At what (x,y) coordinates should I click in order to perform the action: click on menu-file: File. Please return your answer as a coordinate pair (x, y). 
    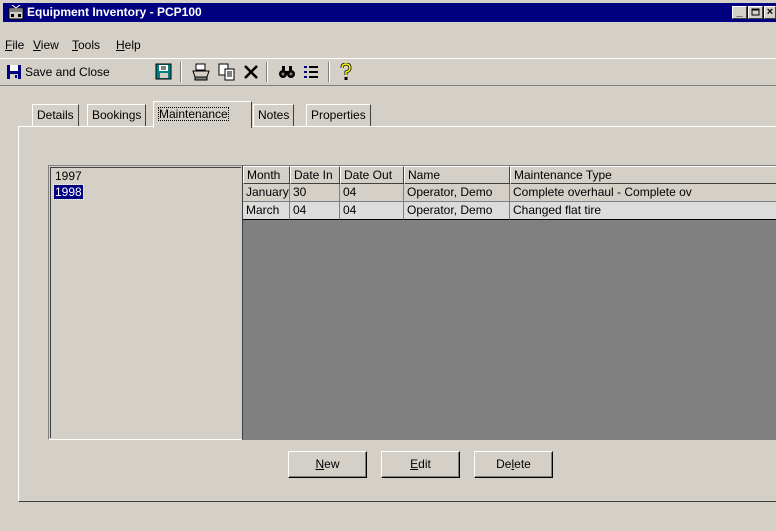
    Looking at the image, I should click on (14, 45).